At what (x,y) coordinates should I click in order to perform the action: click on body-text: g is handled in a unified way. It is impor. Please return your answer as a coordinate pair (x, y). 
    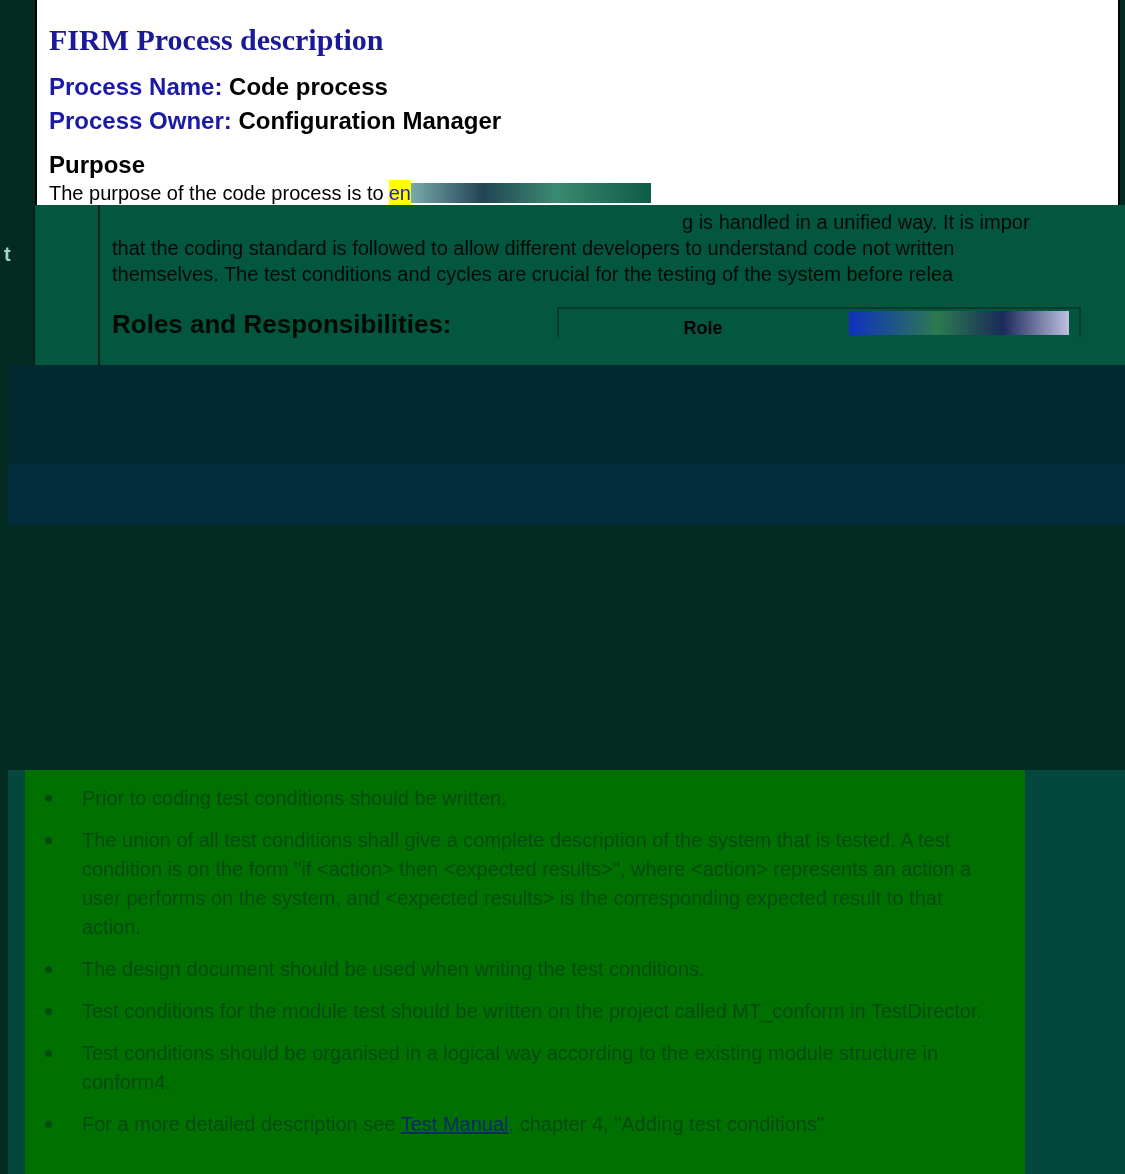
    Looking at the image, I should click on (856, 222).